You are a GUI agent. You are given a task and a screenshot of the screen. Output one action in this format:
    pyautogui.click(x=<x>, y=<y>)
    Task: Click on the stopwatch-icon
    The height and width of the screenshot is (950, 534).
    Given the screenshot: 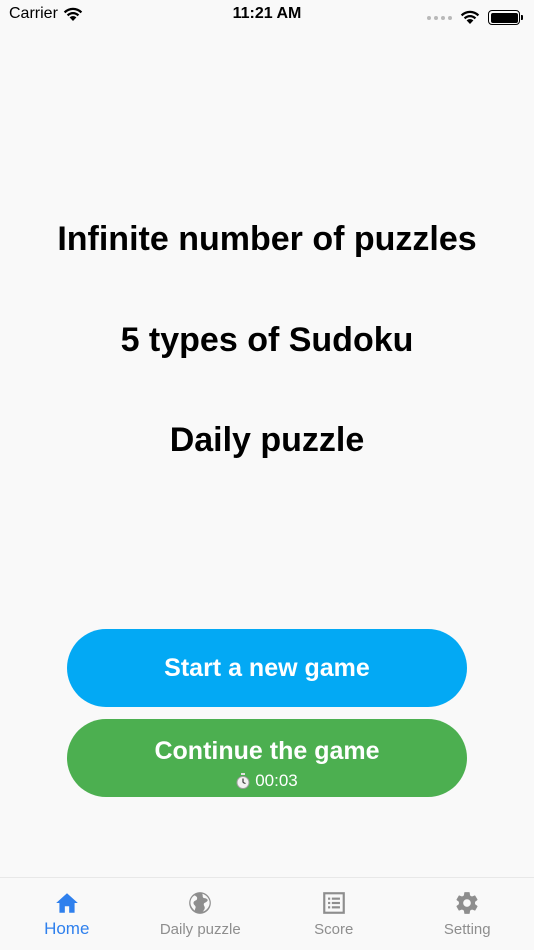 What is the action you would take?
    pyautogui.click(x=243, y=780)
    